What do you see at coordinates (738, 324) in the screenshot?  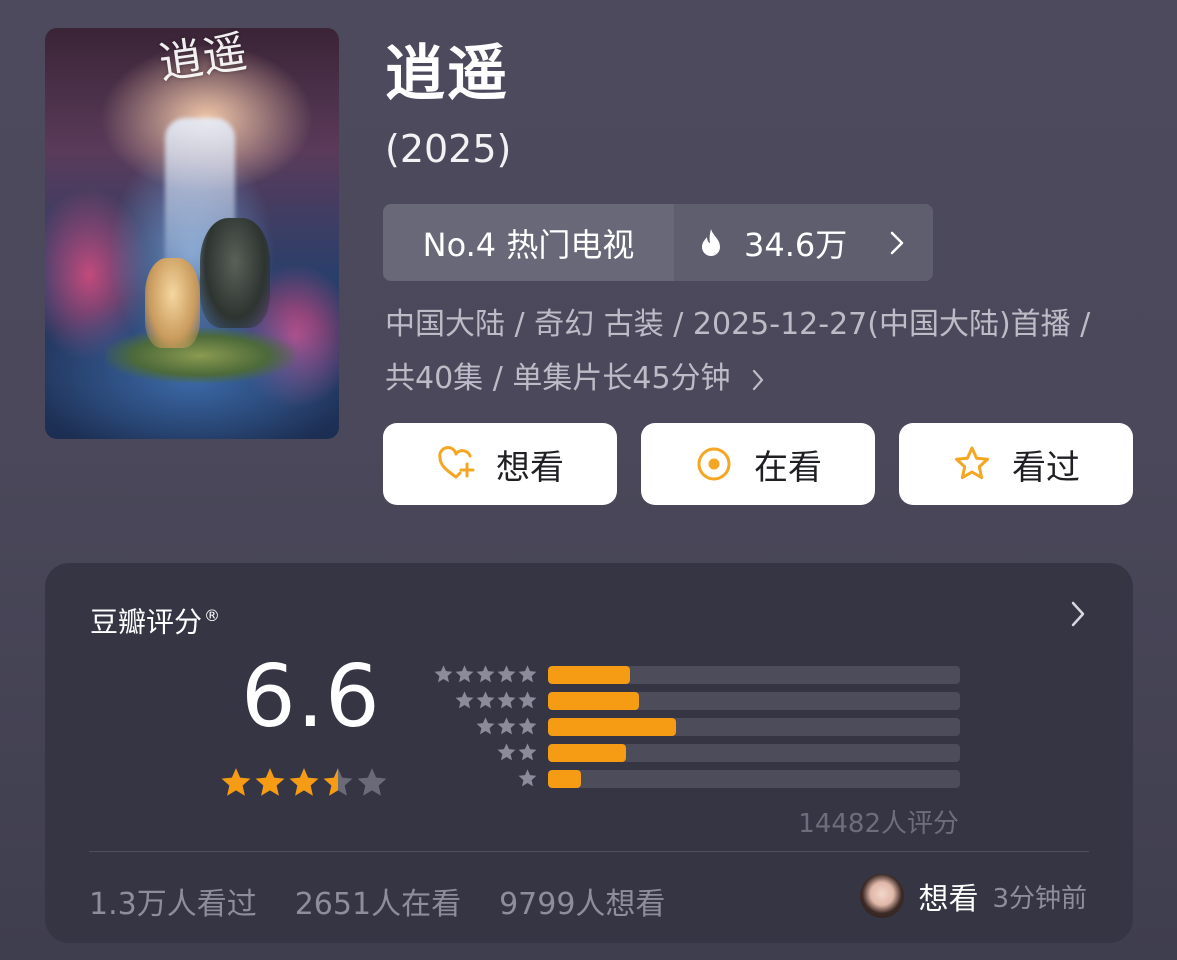 I see `meta-info-line1: 中国大陆 / 奇幻 古装 / 2025-12-27(中国大陆)首播 /` at bounding box center [738, 324].